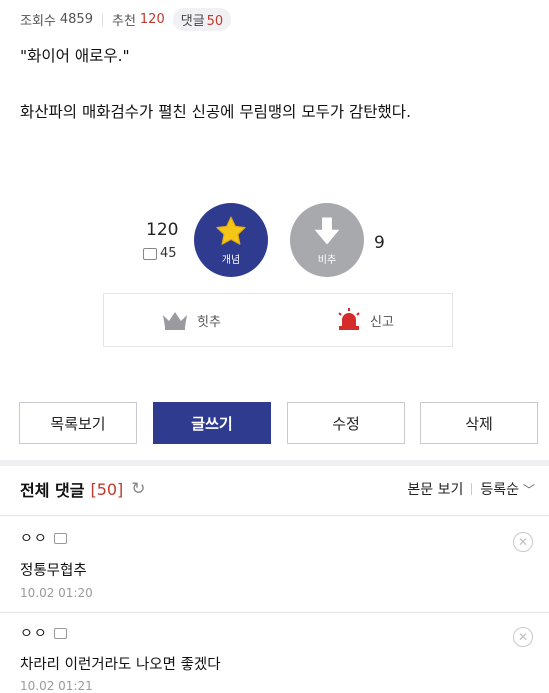  What do you see at coordinates (231, 230) in the screenshot?
I see `star-icon` at bounding box center [231, 230].